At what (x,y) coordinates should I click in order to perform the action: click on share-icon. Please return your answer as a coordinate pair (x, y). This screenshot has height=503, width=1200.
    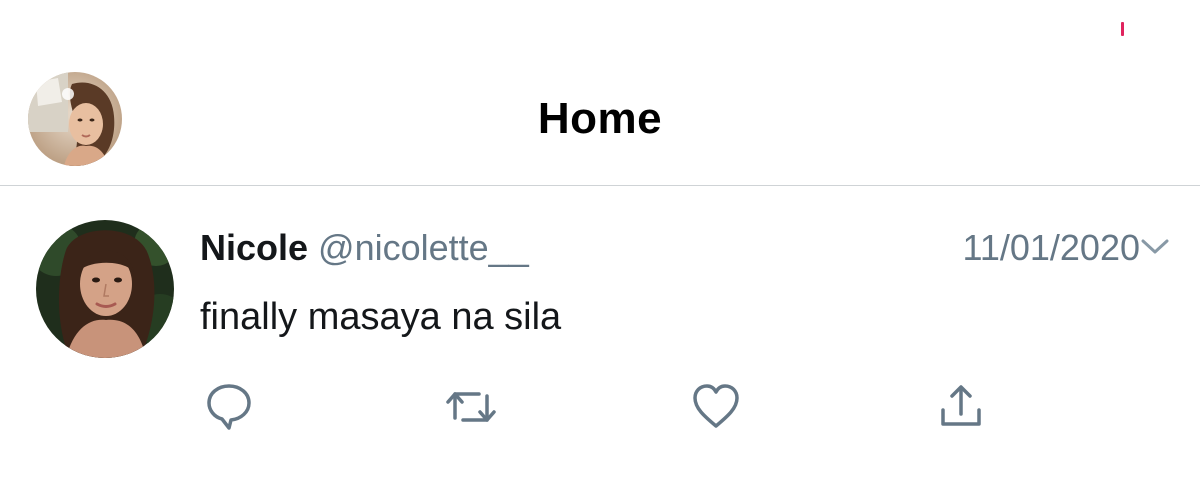
    Looking at the image, I should click on (961, 405).